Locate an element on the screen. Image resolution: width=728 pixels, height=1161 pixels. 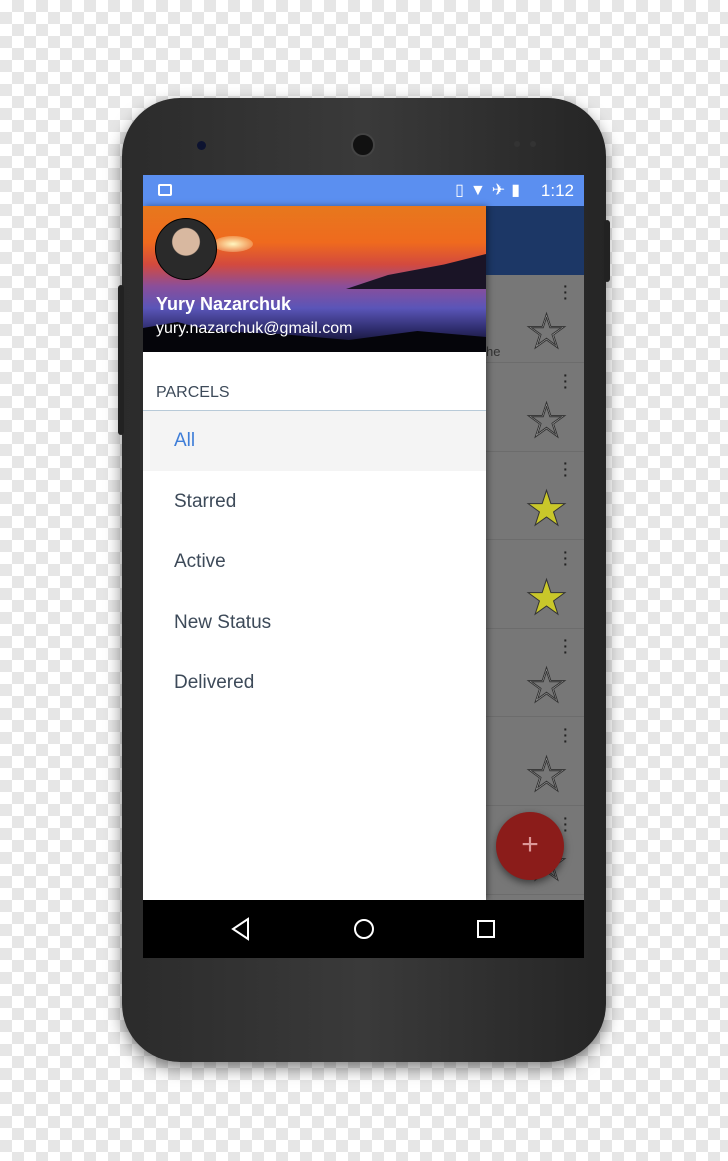
airplane-icon: ✈ is located at coordinates (501, 190).